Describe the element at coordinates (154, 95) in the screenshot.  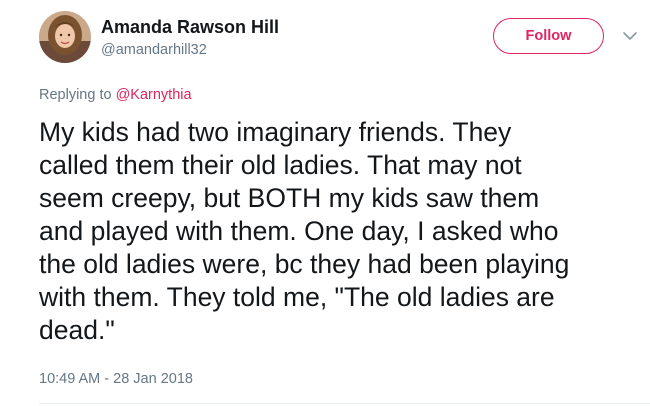
I see `reply-mention-link: @Karnythia` at that location.